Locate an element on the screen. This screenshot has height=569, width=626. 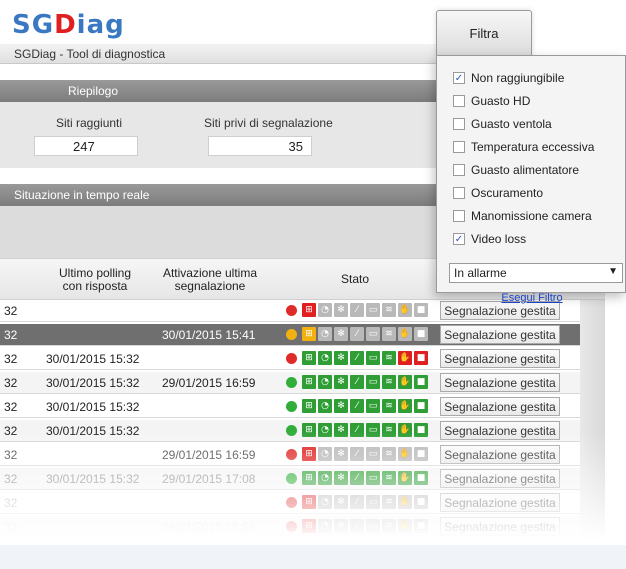
col-stato: Stato is located at coordinates (355, 279).